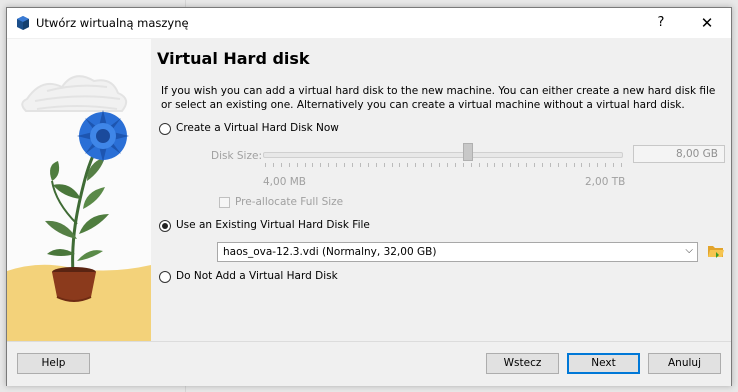  What do you see at coordinates (236, 156) in the screenshot?
I see `disk-size-label: Disk Size:` at bounding box center [236, 156].